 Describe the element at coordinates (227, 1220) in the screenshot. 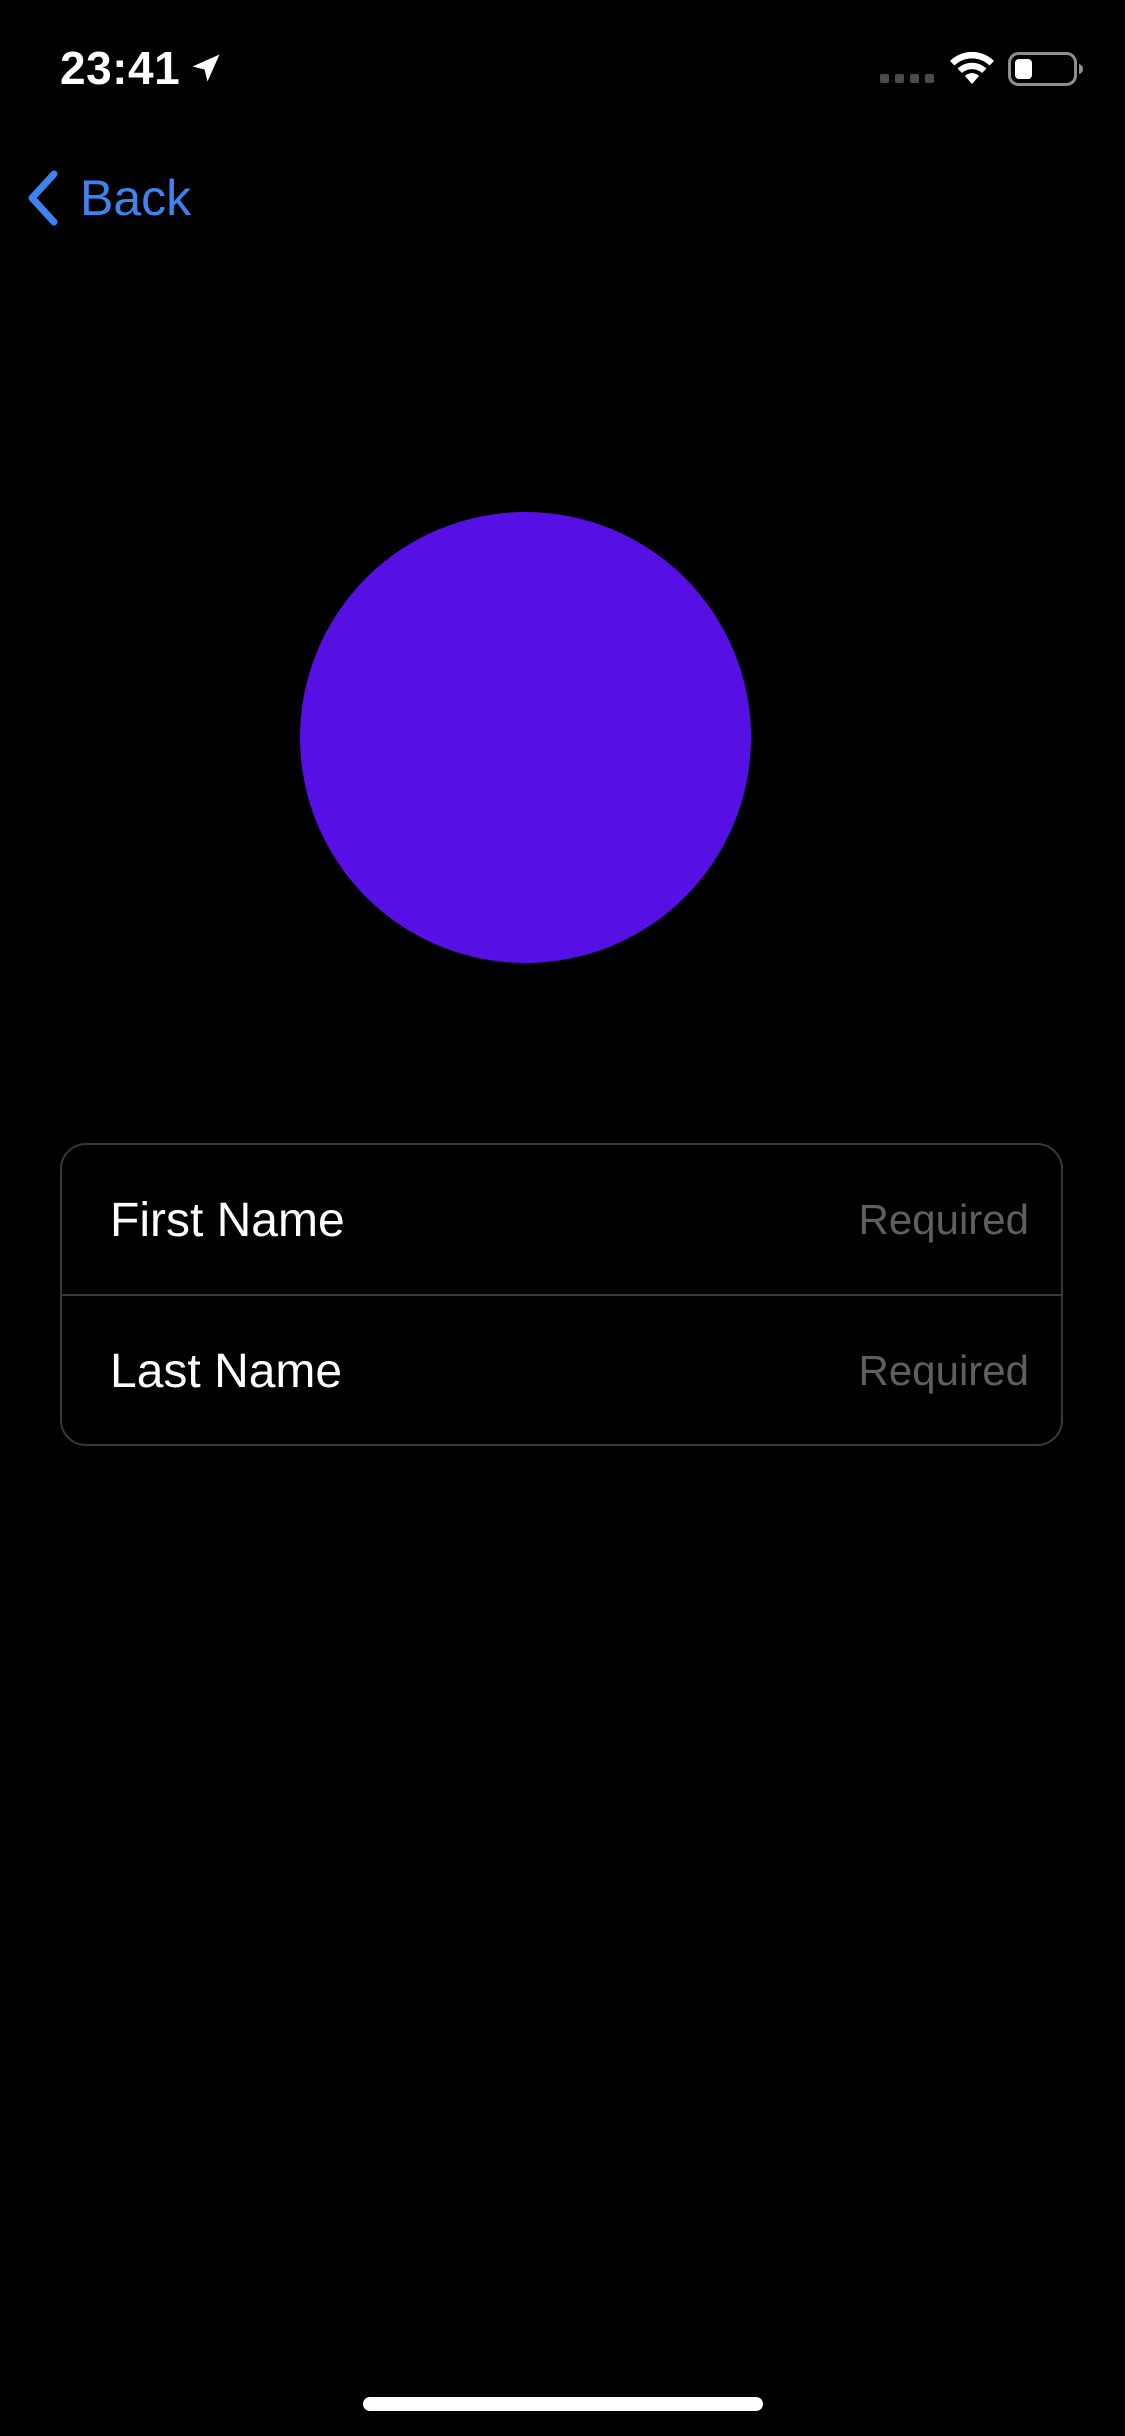

I see `first-name-label: First Name` at that location.